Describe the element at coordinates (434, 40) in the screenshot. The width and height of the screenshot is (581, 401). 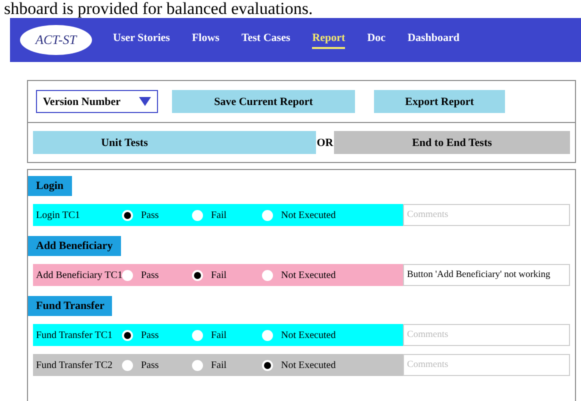
I see `nav-tab: Dashboard` at that location.